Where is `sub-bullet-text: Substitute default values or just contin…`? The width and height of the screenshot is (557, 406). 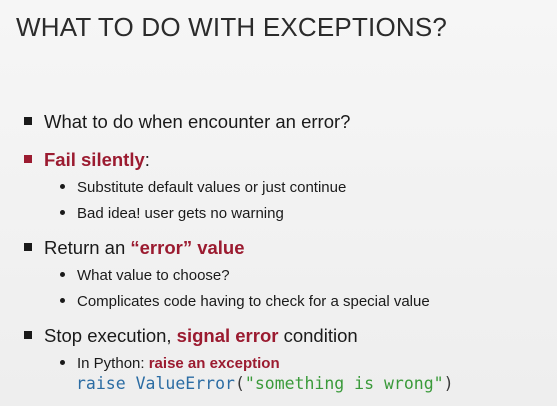
sub-bullet-text: Substitute default values or just contin… is located at coordinates (212, 187).